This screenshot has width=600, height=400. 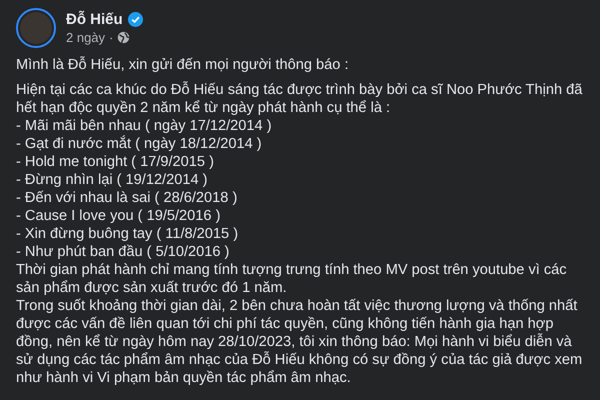 What do you see at coordinates (139, 144) in the screenshot?
I see `post-text: - Gạt đi nước mắt ( ngày 18/12/2014 )` at bounding box center [139, 144].